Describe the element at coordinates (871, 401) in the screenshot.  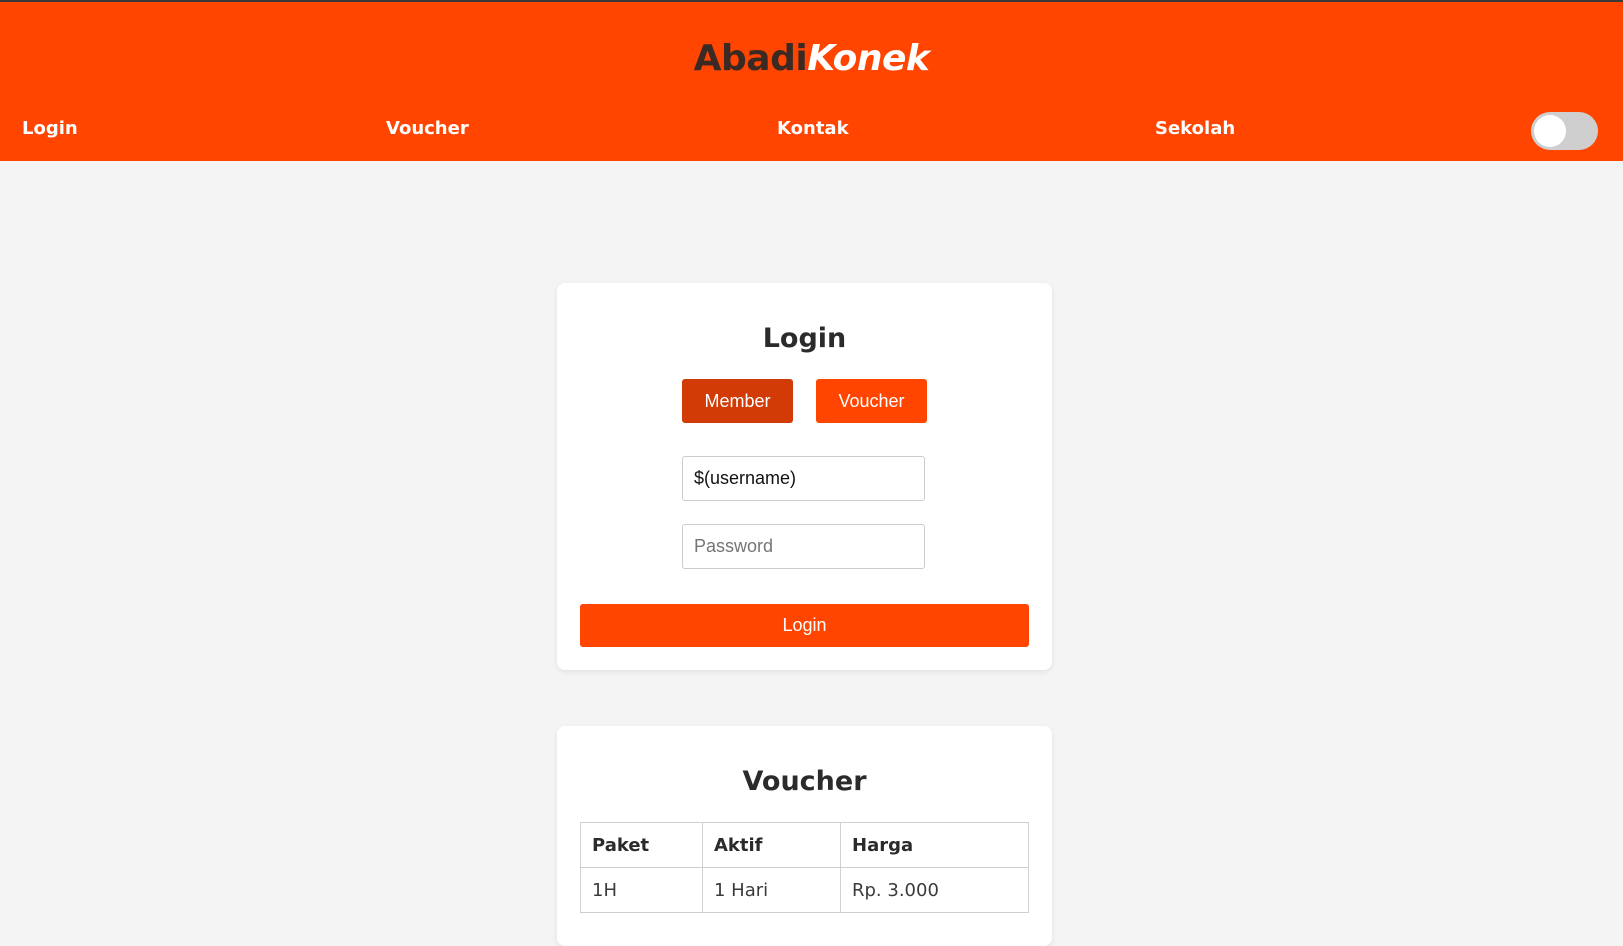
I see `voucher-tab-button: Voucher` at that location.